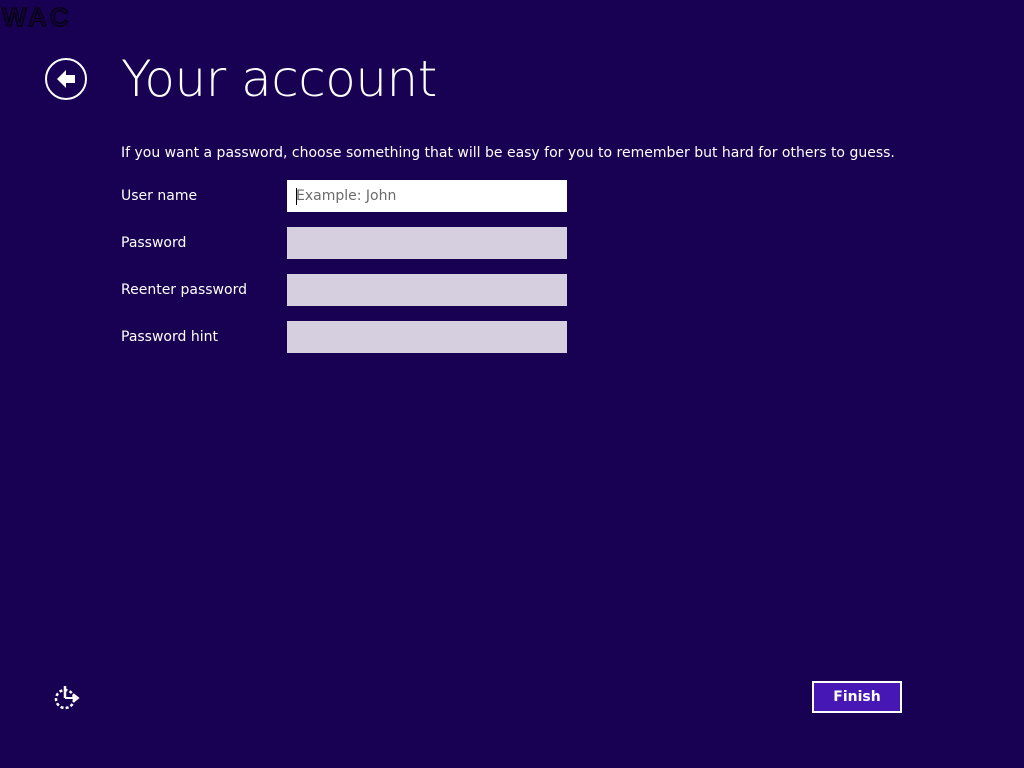 This screenshot has height=768, width=1024. I want to click on reenter-password-row: Reenter password, so click(346, 290).